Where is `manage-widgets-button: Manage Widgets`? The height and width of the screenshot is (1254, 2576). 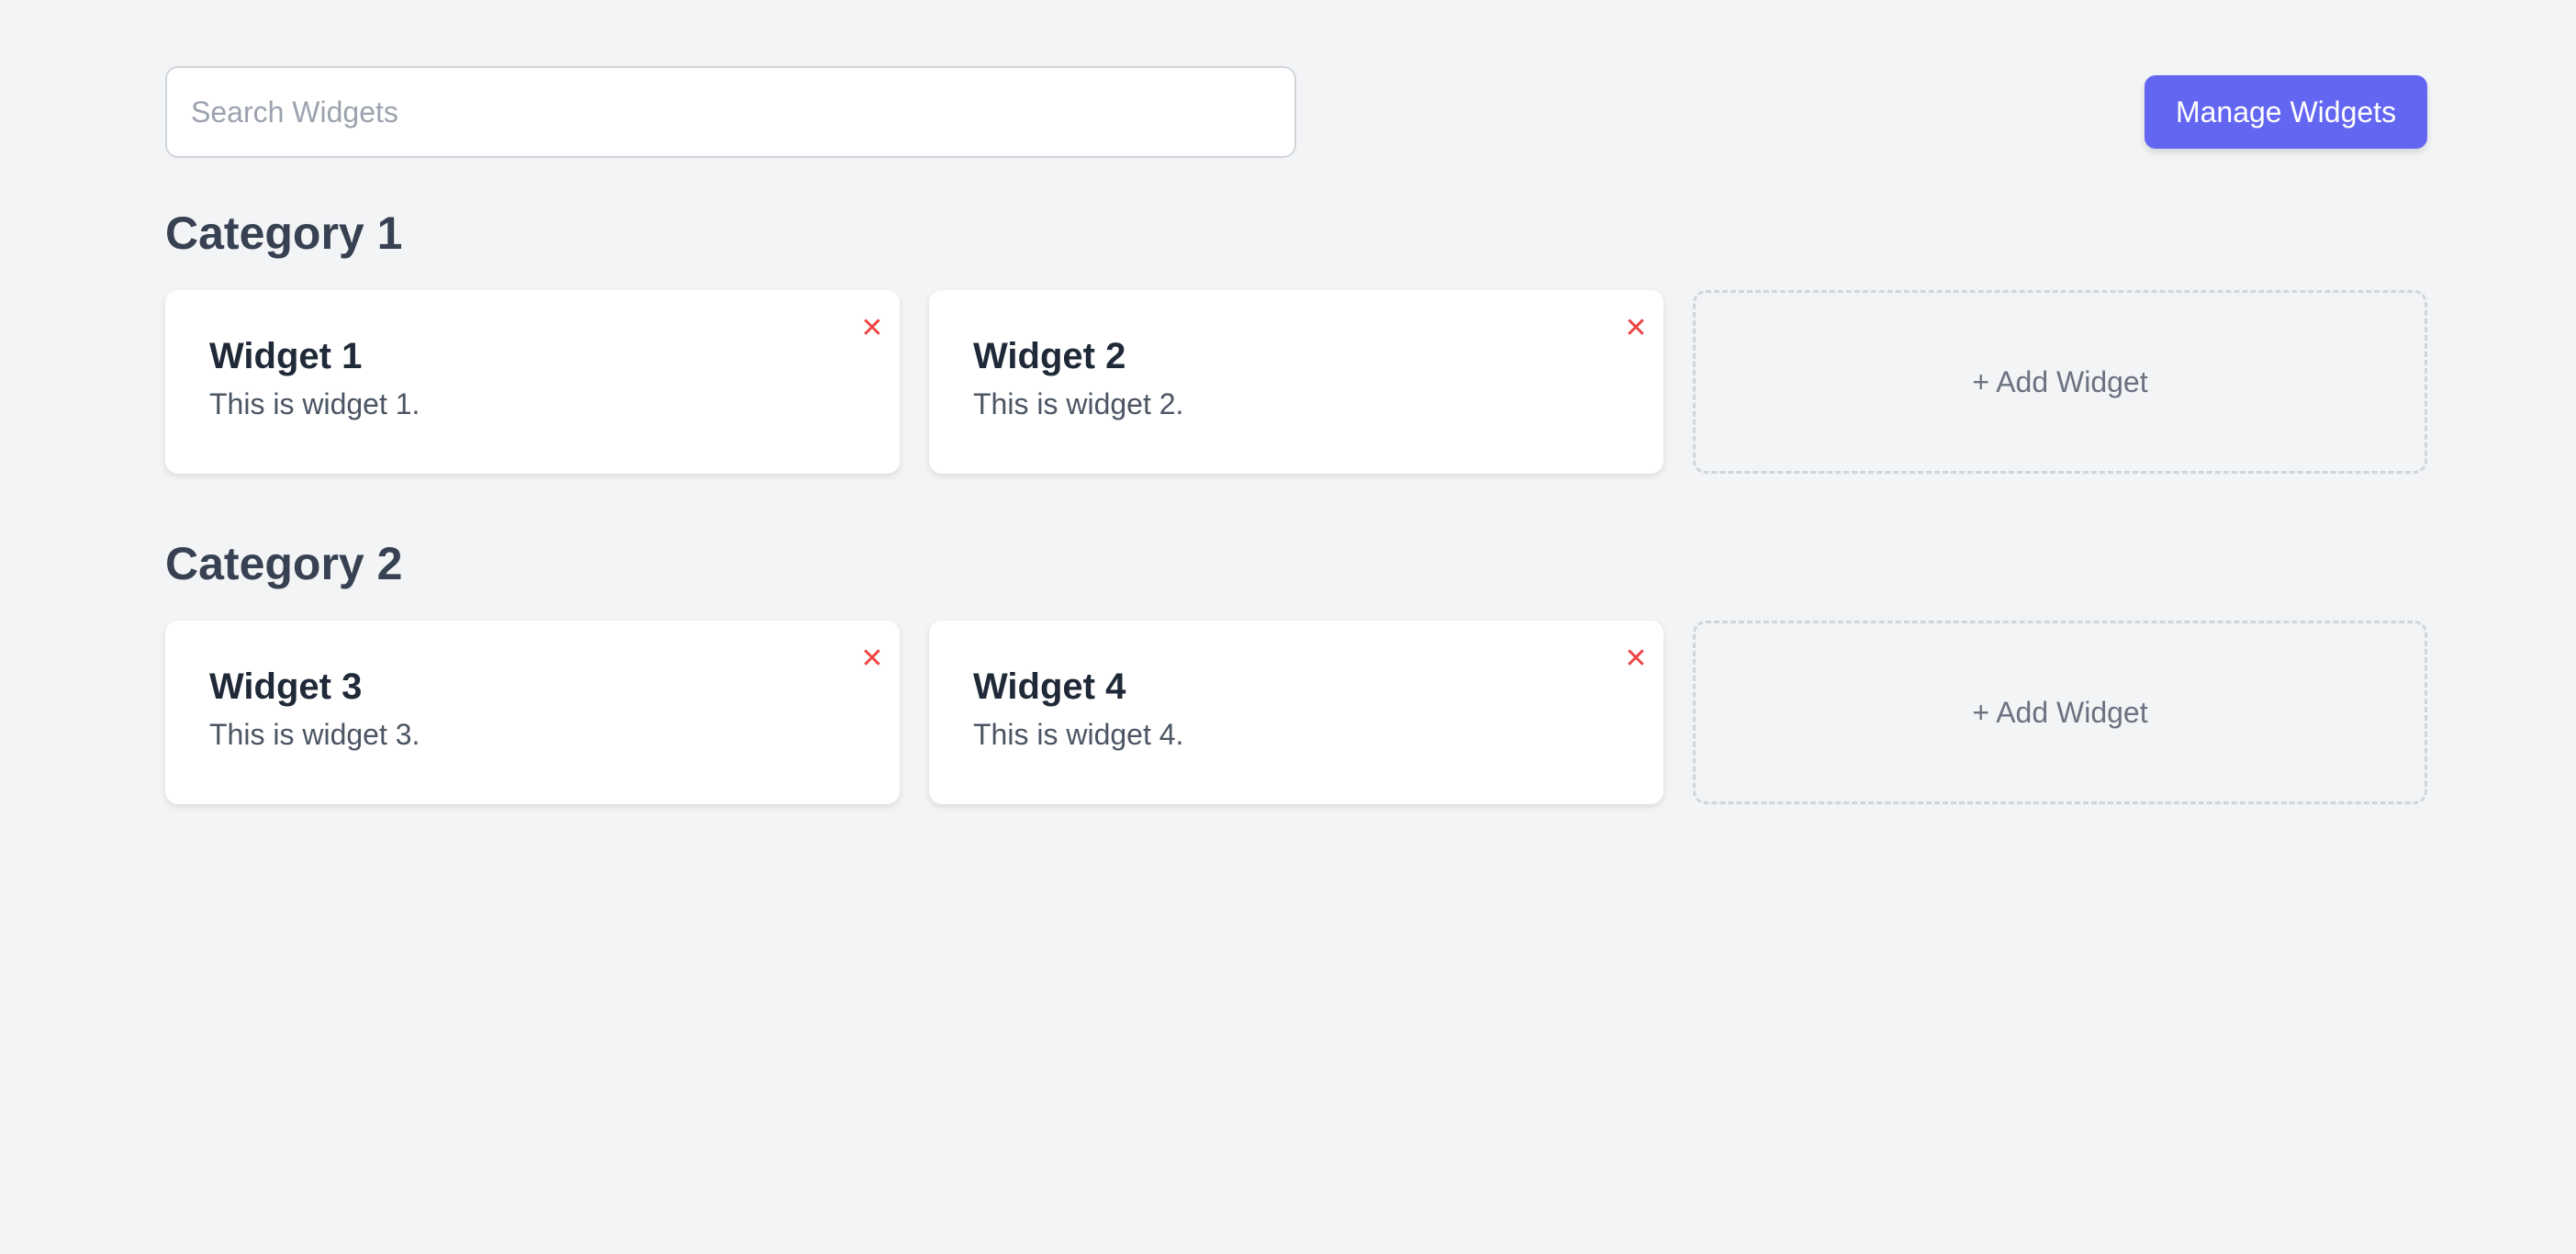 manage-widgets-button: Manage Widgets is located at coordinates (2286, 112).